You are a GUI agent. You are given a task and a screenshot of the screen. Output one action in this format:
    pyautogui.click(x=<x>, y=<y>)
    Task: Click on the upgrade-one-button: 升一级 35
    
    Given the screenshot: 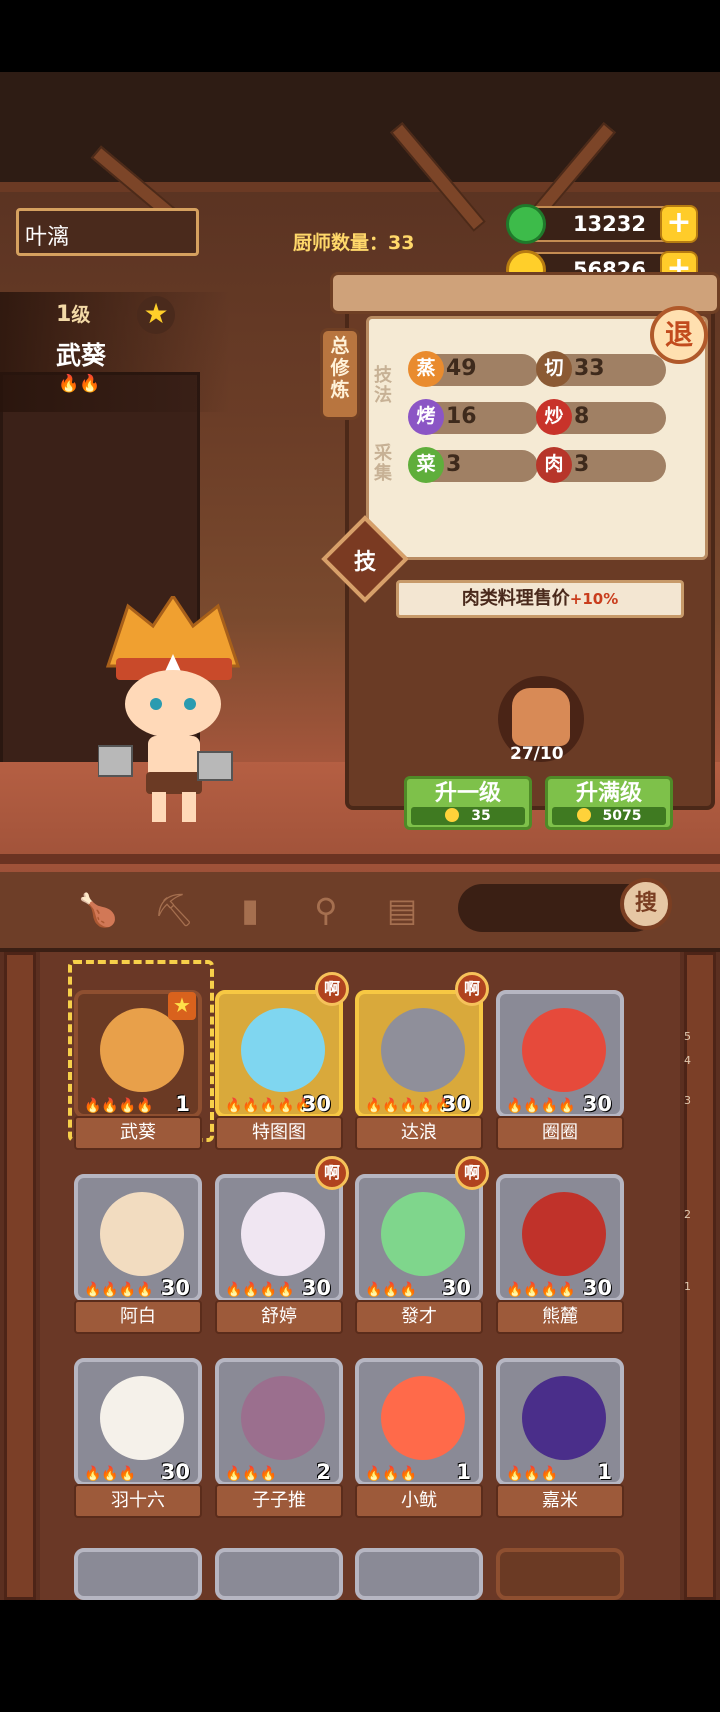 What is the action you would take?
    pyautogui.click(x=468, y=803)
    